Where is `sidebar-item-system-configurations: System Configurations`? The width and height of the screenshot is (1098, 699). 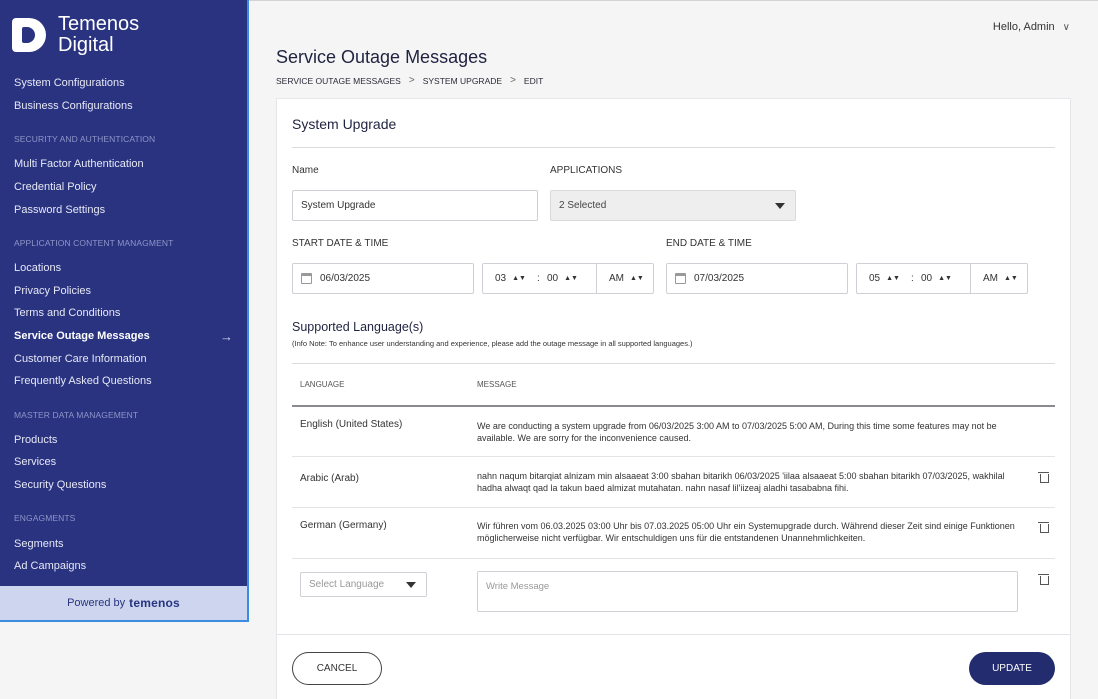
sidebar-item-system-configurations: System Configurations is located at coordinates (123, 83).